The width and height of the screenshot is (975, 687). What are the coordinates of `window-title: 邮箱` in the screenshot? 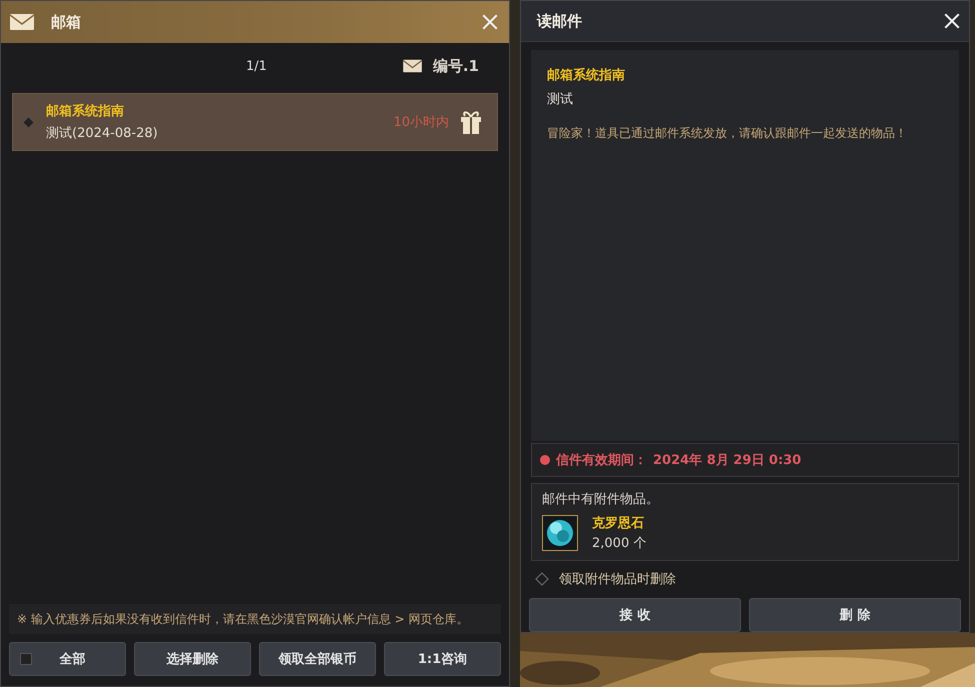 It's located at (66, 22).